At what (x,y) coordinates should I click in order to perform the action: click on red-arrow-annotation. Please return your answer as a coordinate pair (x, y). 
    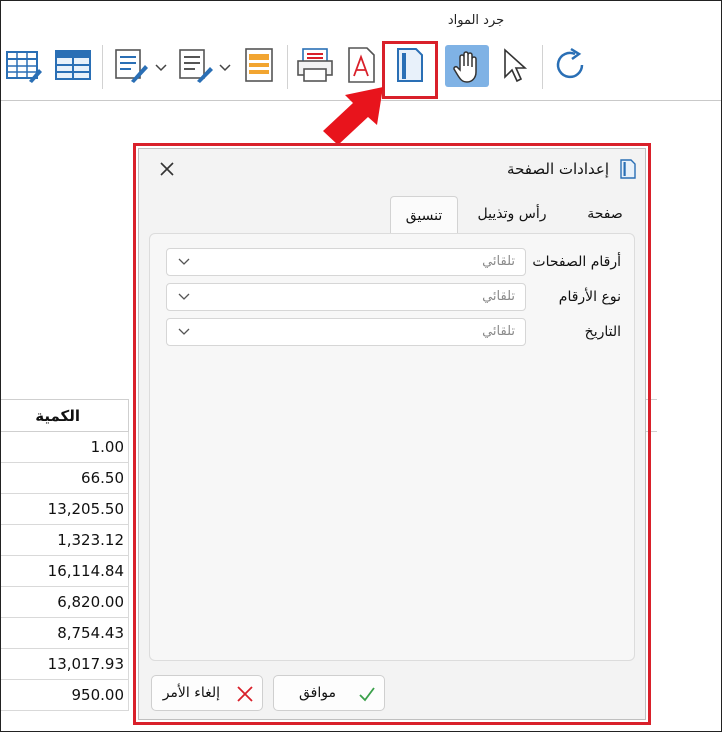
    Looking at the image, I should click on (353, 116).